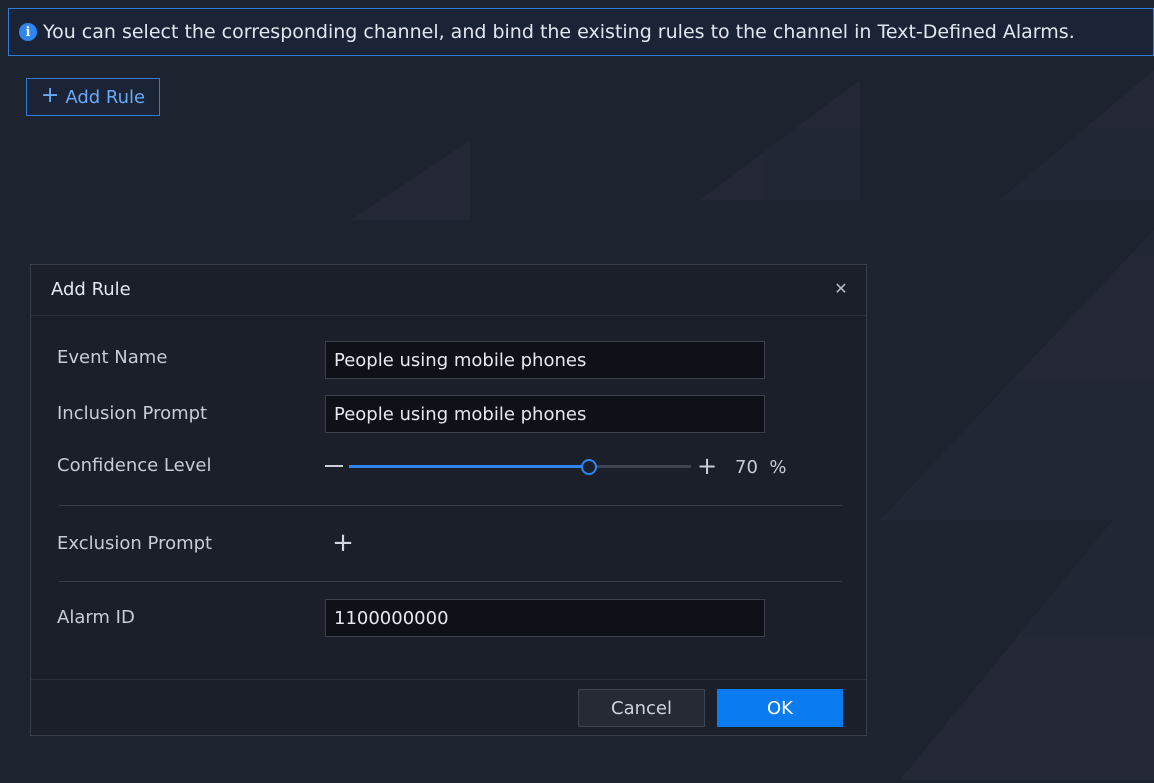 This screenshot has height=783, width=1154. Describe the element at coordinates (545, 618) in the screenshot. I see `alarm-id-input` at that location.